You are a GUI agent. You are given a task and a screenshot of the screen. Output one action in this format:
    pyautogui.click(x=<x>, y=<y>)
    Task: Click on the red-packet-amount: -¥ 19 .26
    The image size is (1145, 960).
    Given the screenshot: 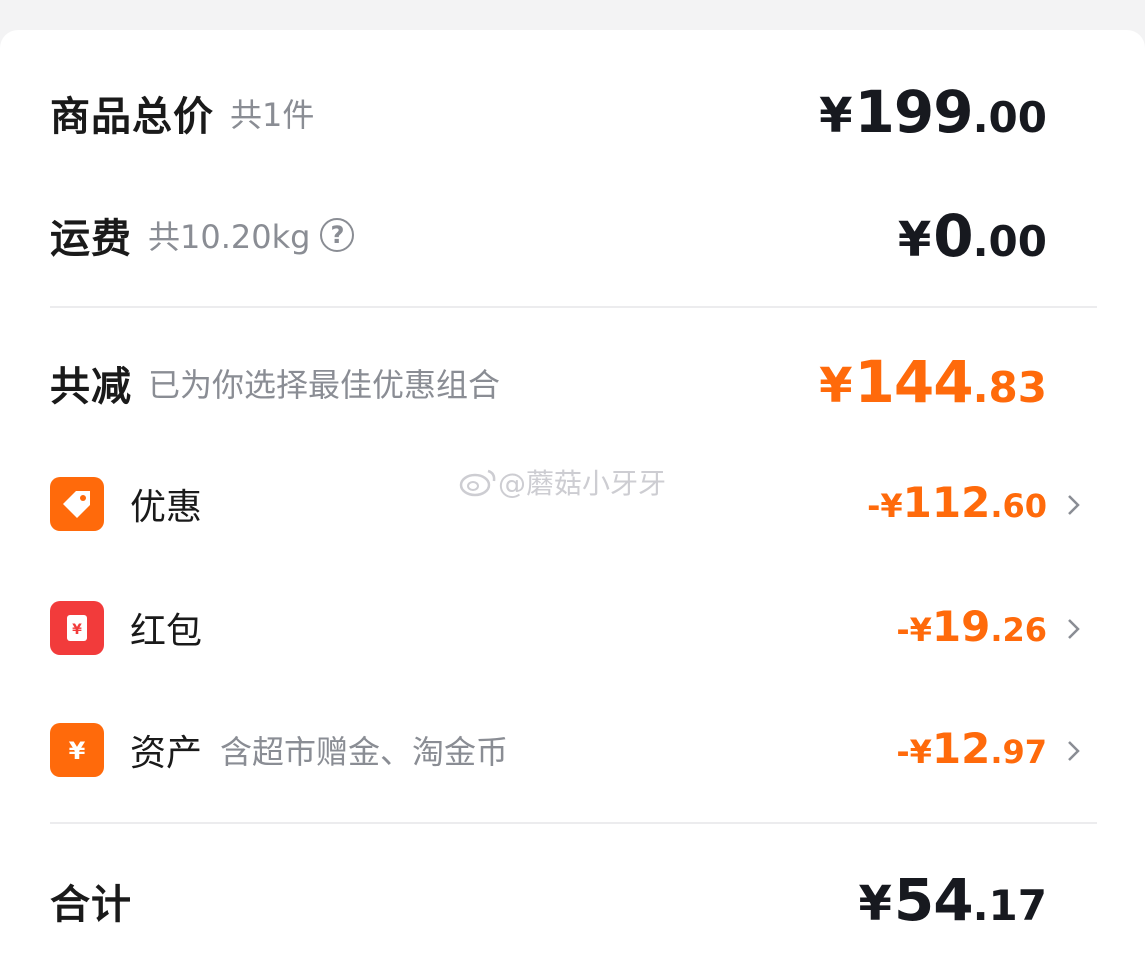 What is the action you would take?
    pyautogui.click(x=971, y=626)
    